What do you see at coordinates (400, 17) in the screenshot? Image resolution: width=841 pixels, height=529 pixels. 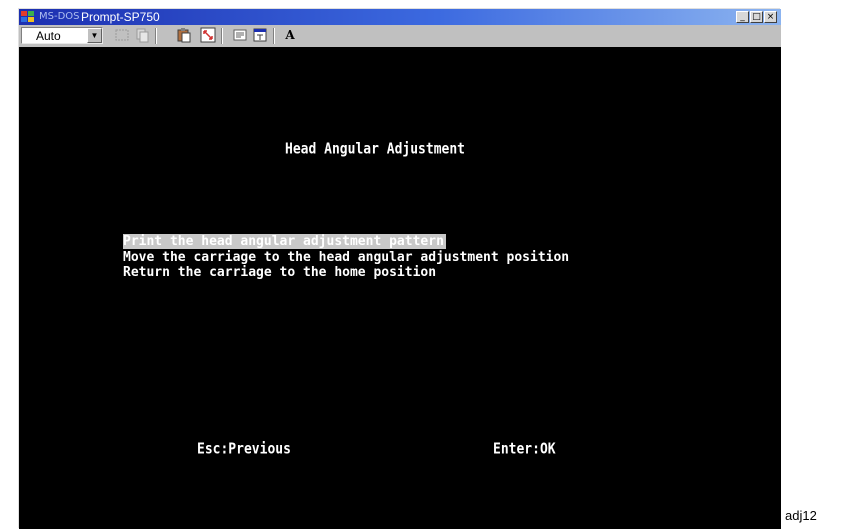 I see `title-bar: MS-DOS Prompt-SP750 _ □ ×` at bounding box center [400, 17].